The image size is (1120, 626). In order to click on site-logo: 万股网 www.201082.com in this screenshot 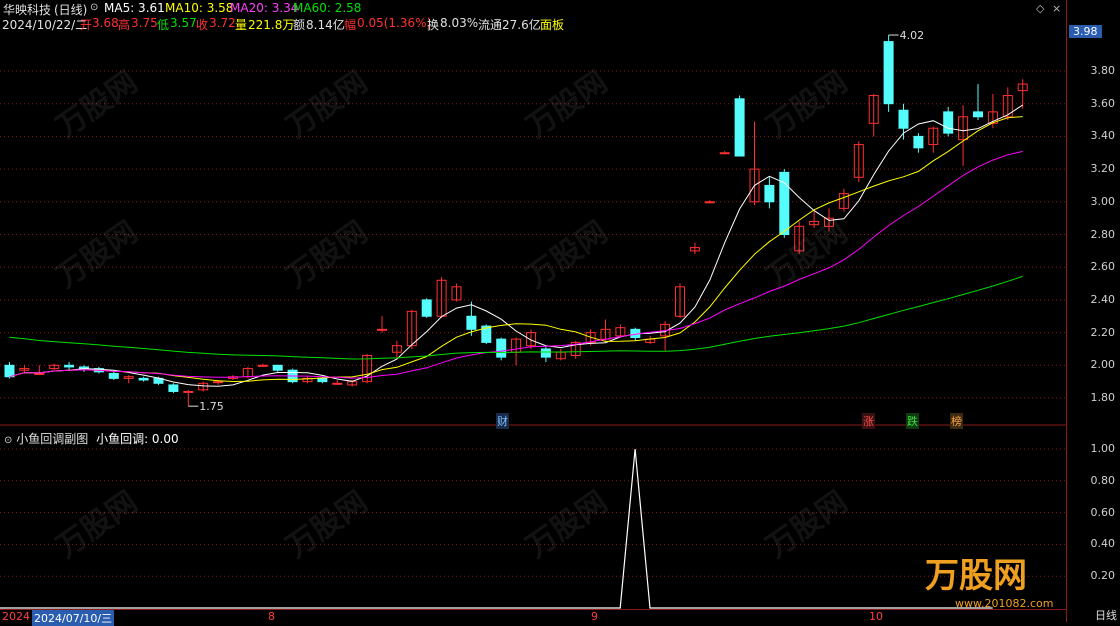, I will do `click(989, 579)`.